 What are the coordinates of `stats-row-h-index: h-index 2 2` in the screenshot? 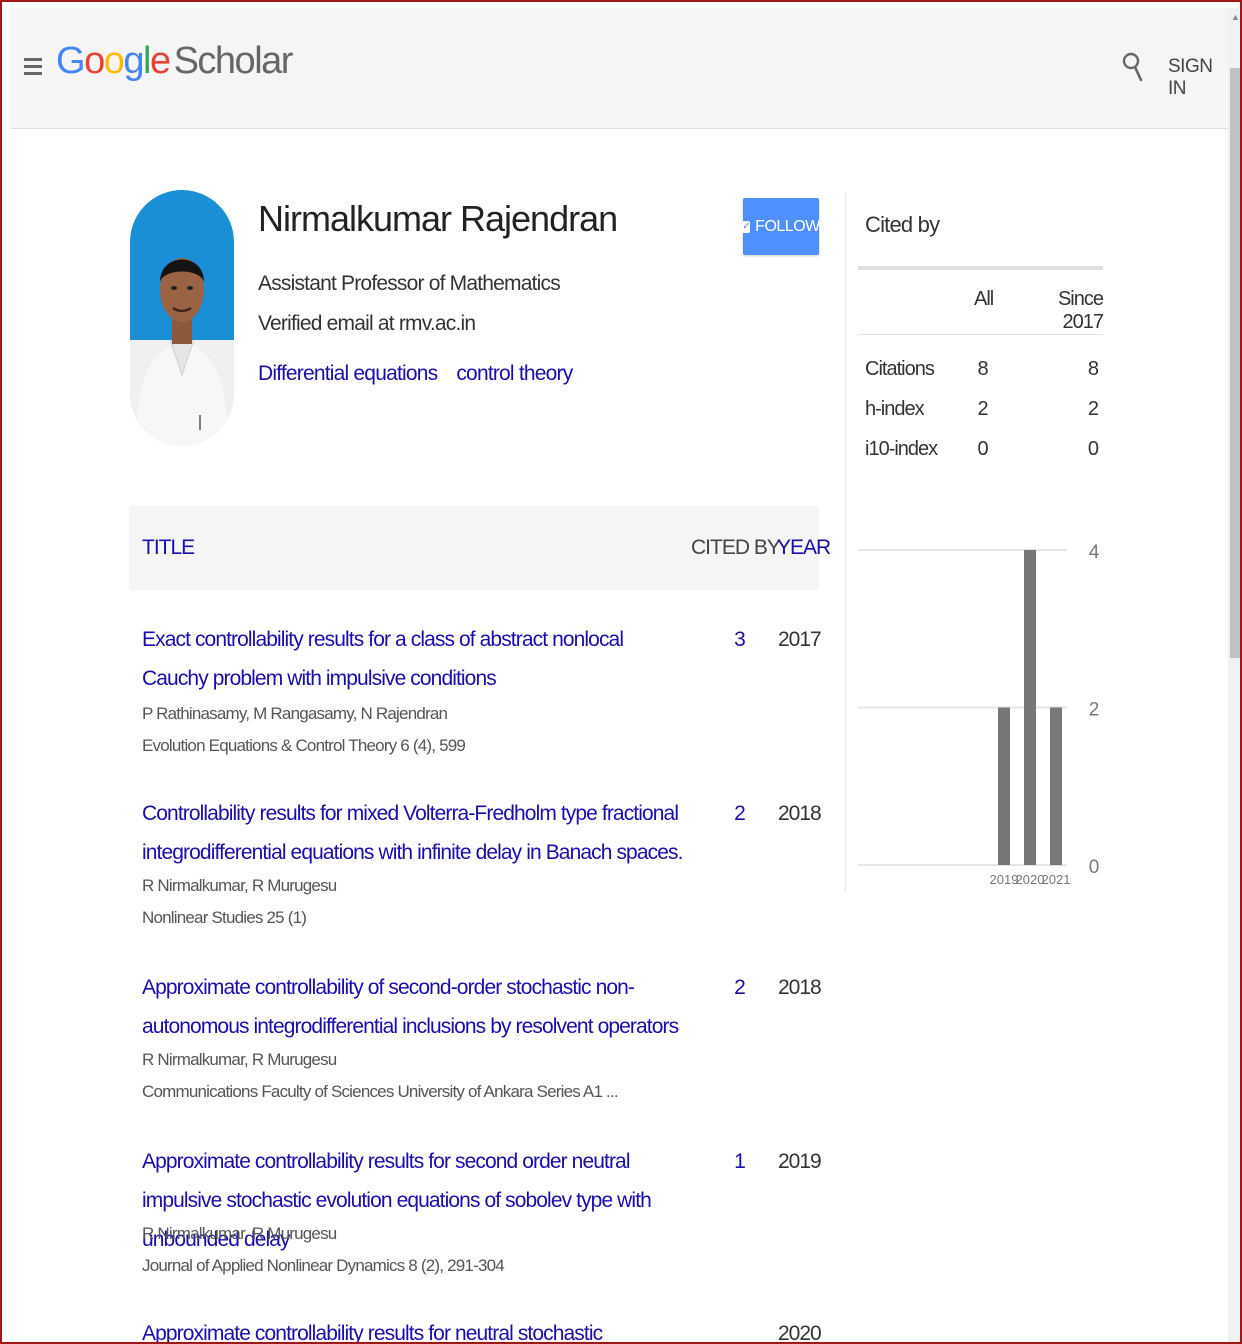 It's located at (980, 418).